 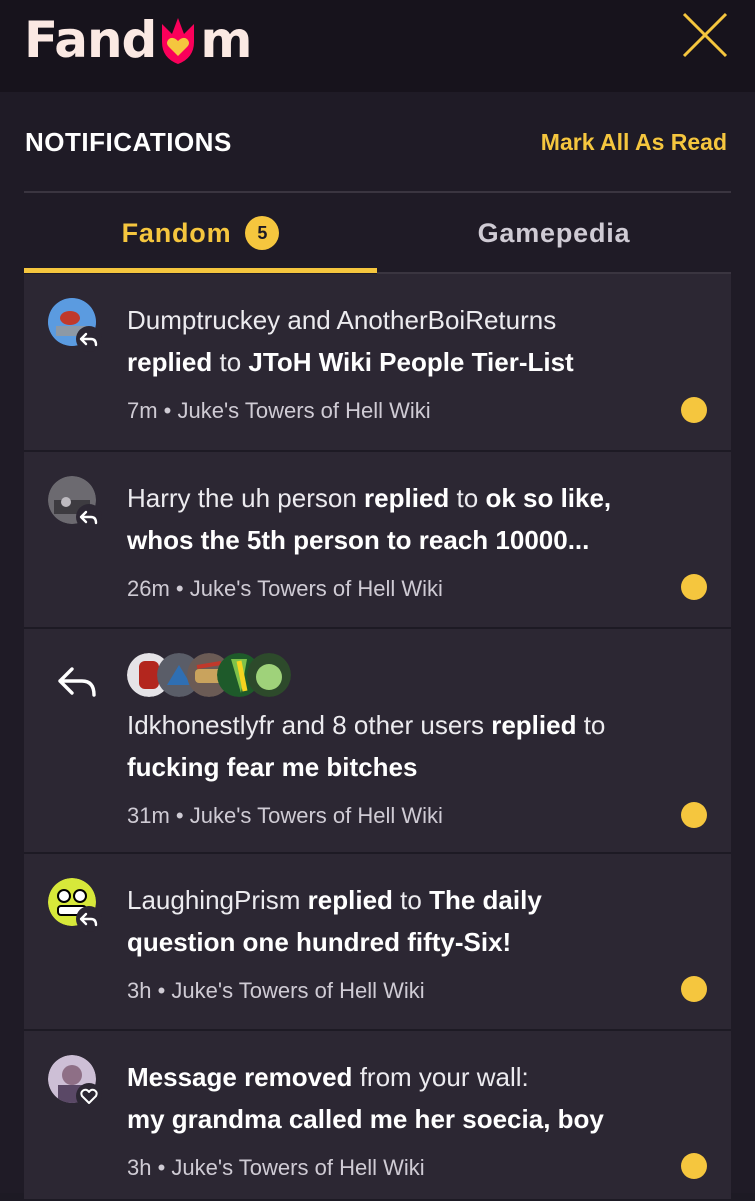 I want to click on logo-text-right: m, so click(x=226, y=40).